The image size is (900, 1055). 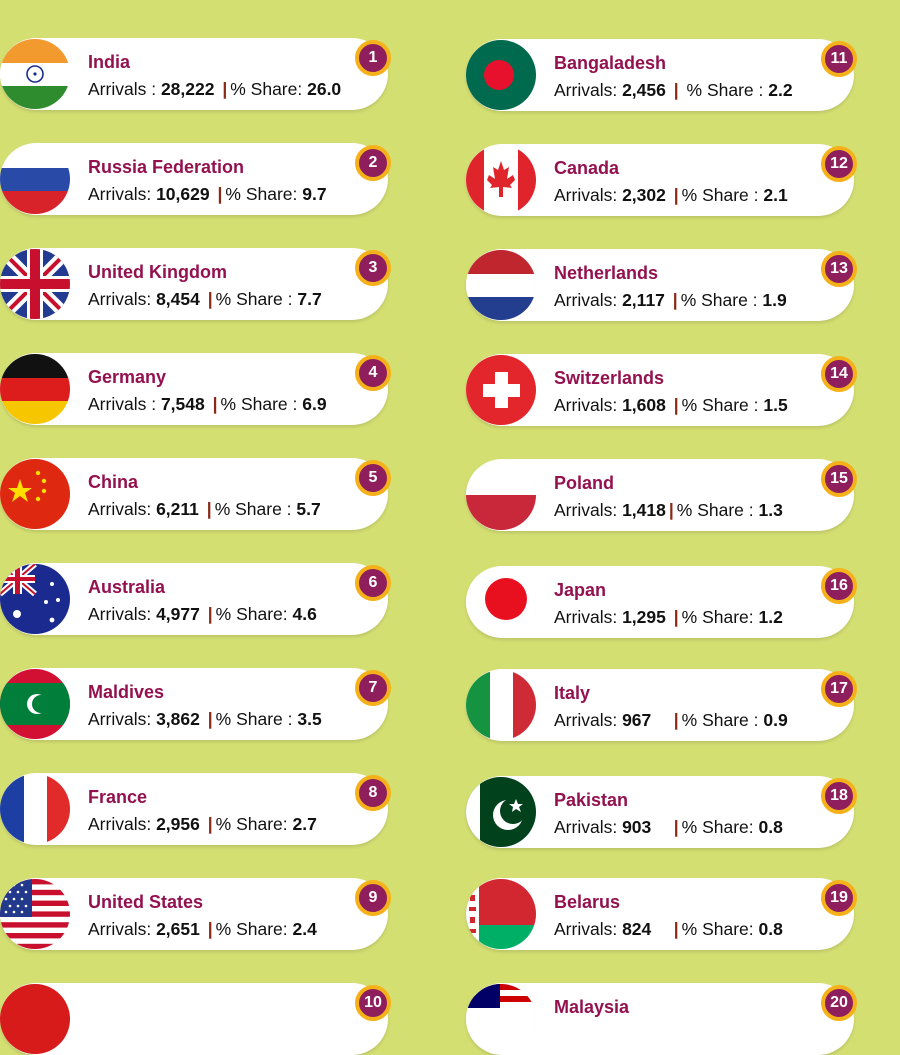 I want to click on country-name: India, so click(x=109, y=62).